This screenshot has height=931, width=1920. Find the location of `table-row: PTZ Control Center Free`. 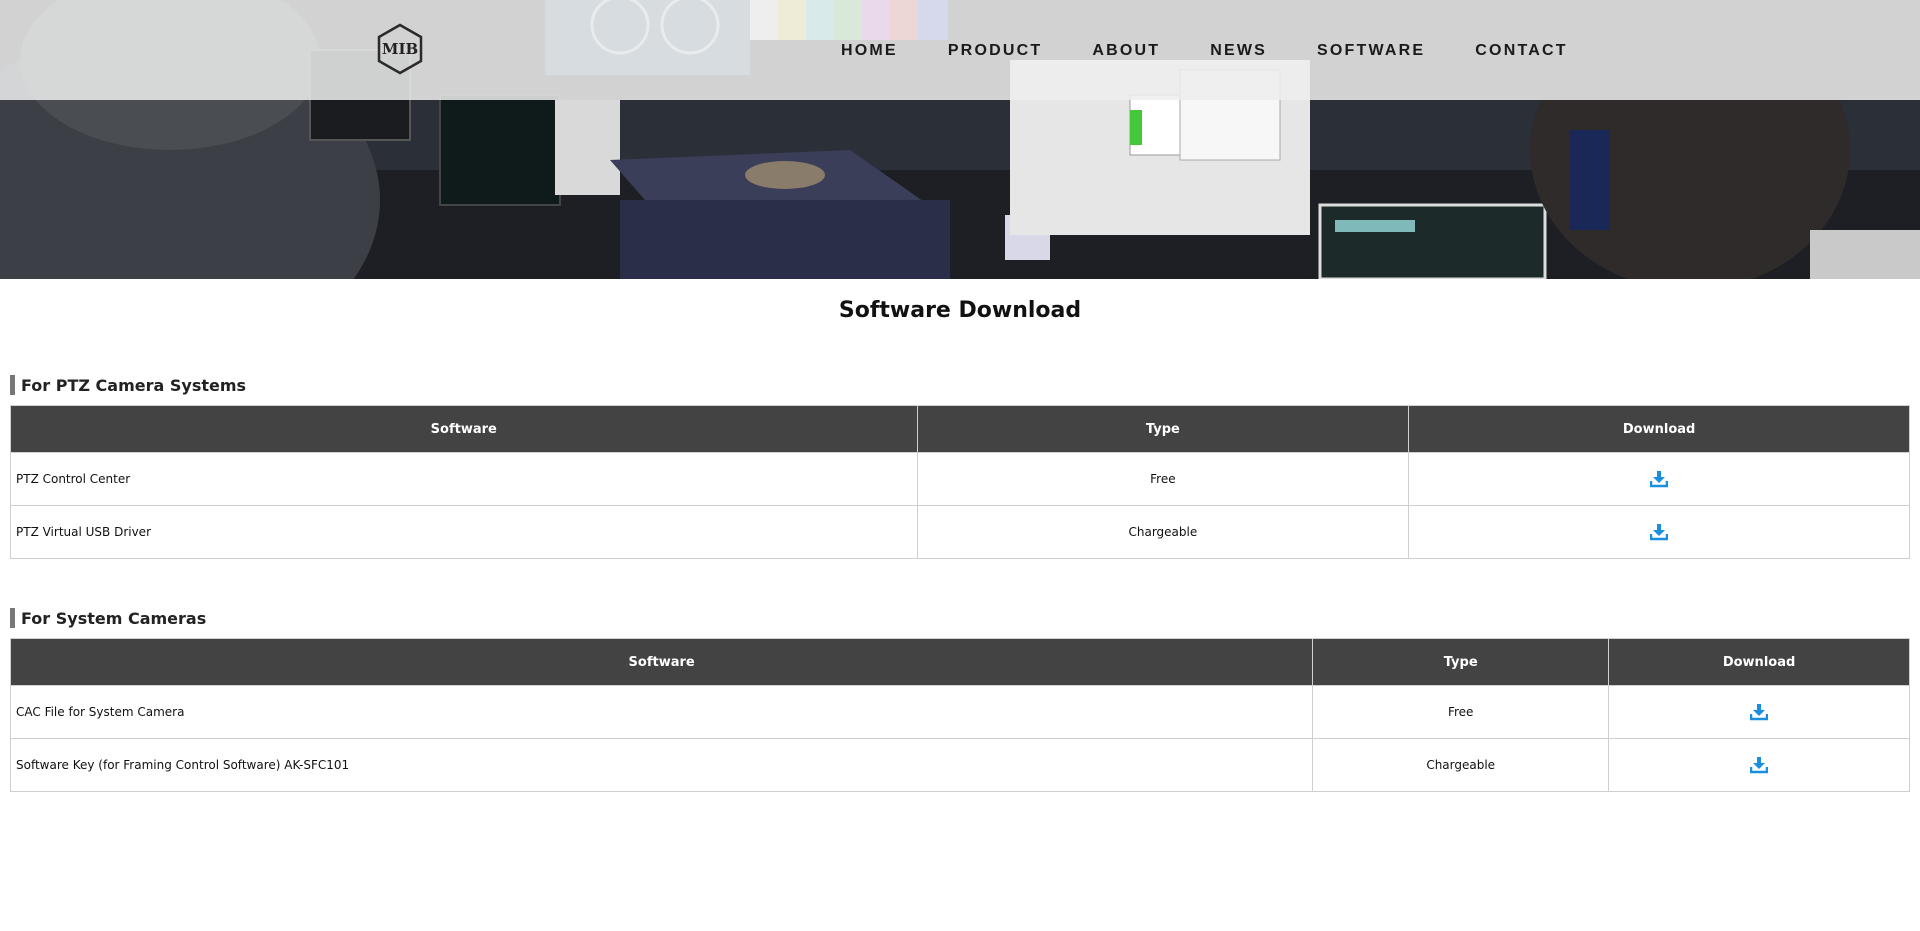

table-row: PTZ Control Center Free is located at coordinates (960, 479).